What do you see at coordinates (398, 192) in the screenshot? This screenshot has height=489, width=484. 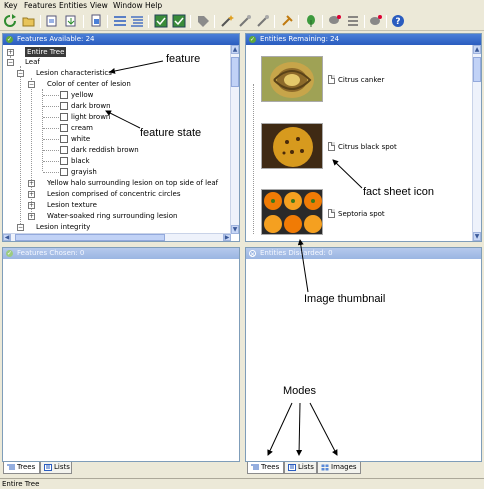 I see `annotation-fact-sheet-icon: fact sheet icon` at bounding box center [398, 192].